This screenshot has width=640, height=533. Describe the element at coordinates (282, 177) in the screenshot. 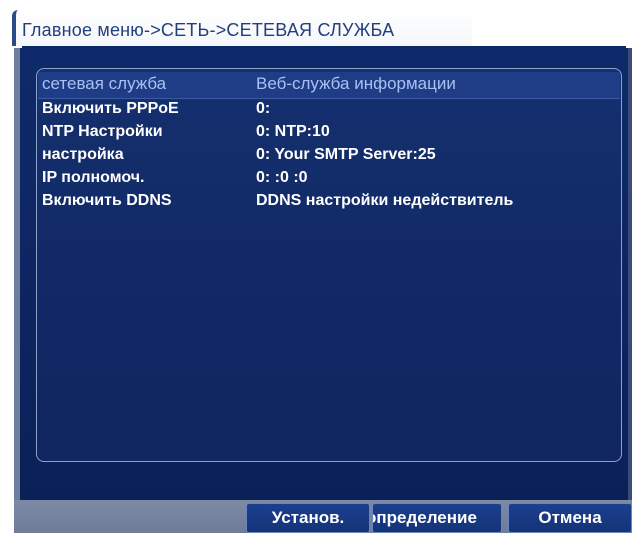

I see `service-info: 0: :0 :0` at that location.